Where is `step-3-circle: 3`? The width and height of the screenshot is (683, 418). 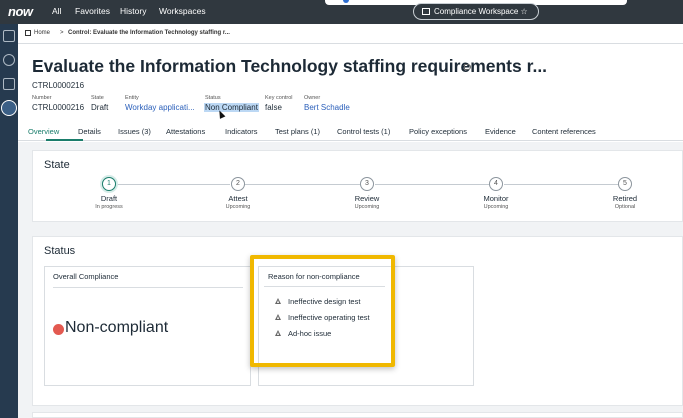
step-3-circle: 3 is located at coordinates (367, 184).